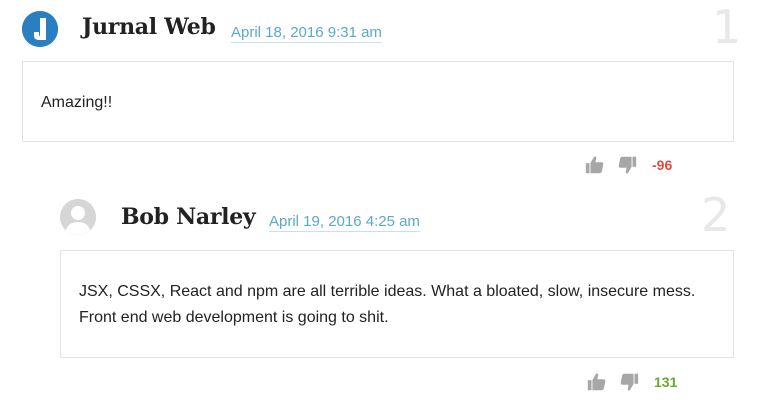 Image resolution: width=761 pixels, height=405 pixels. Describe the element at coordinates (716, 215) in the screenshot. I see `comment-number: 2` at that location.